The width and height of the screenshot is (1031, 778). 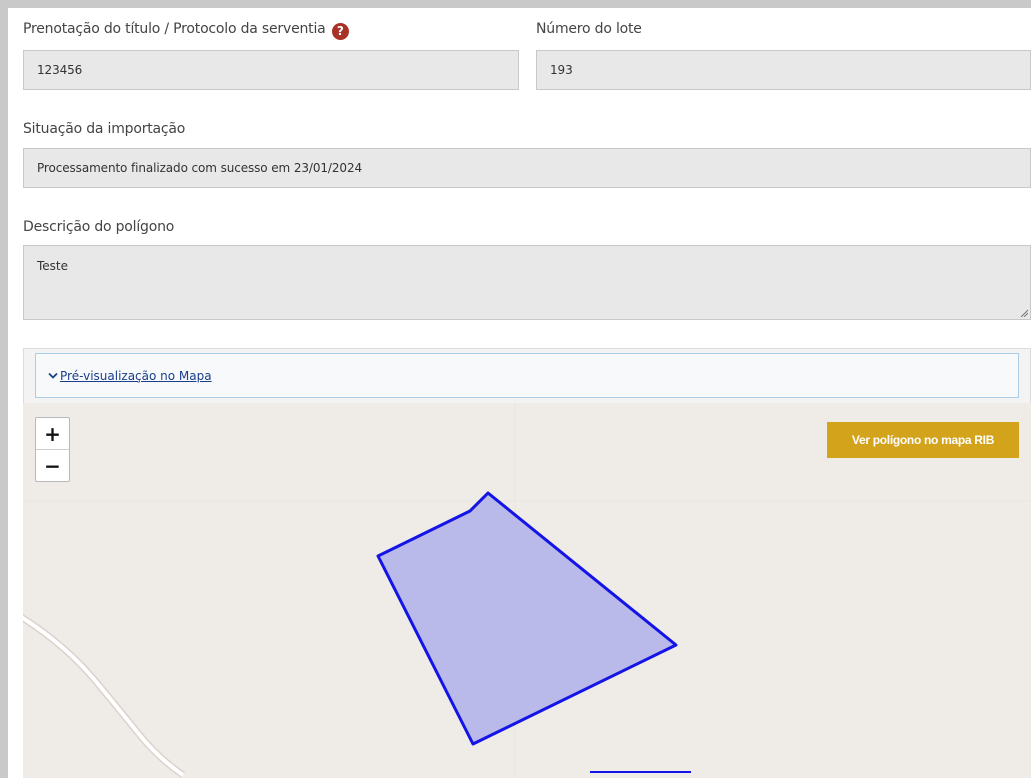 I want to click on map-preview-toggle-label: Pré-visualização no Mapa, so click(x=136, y=375).